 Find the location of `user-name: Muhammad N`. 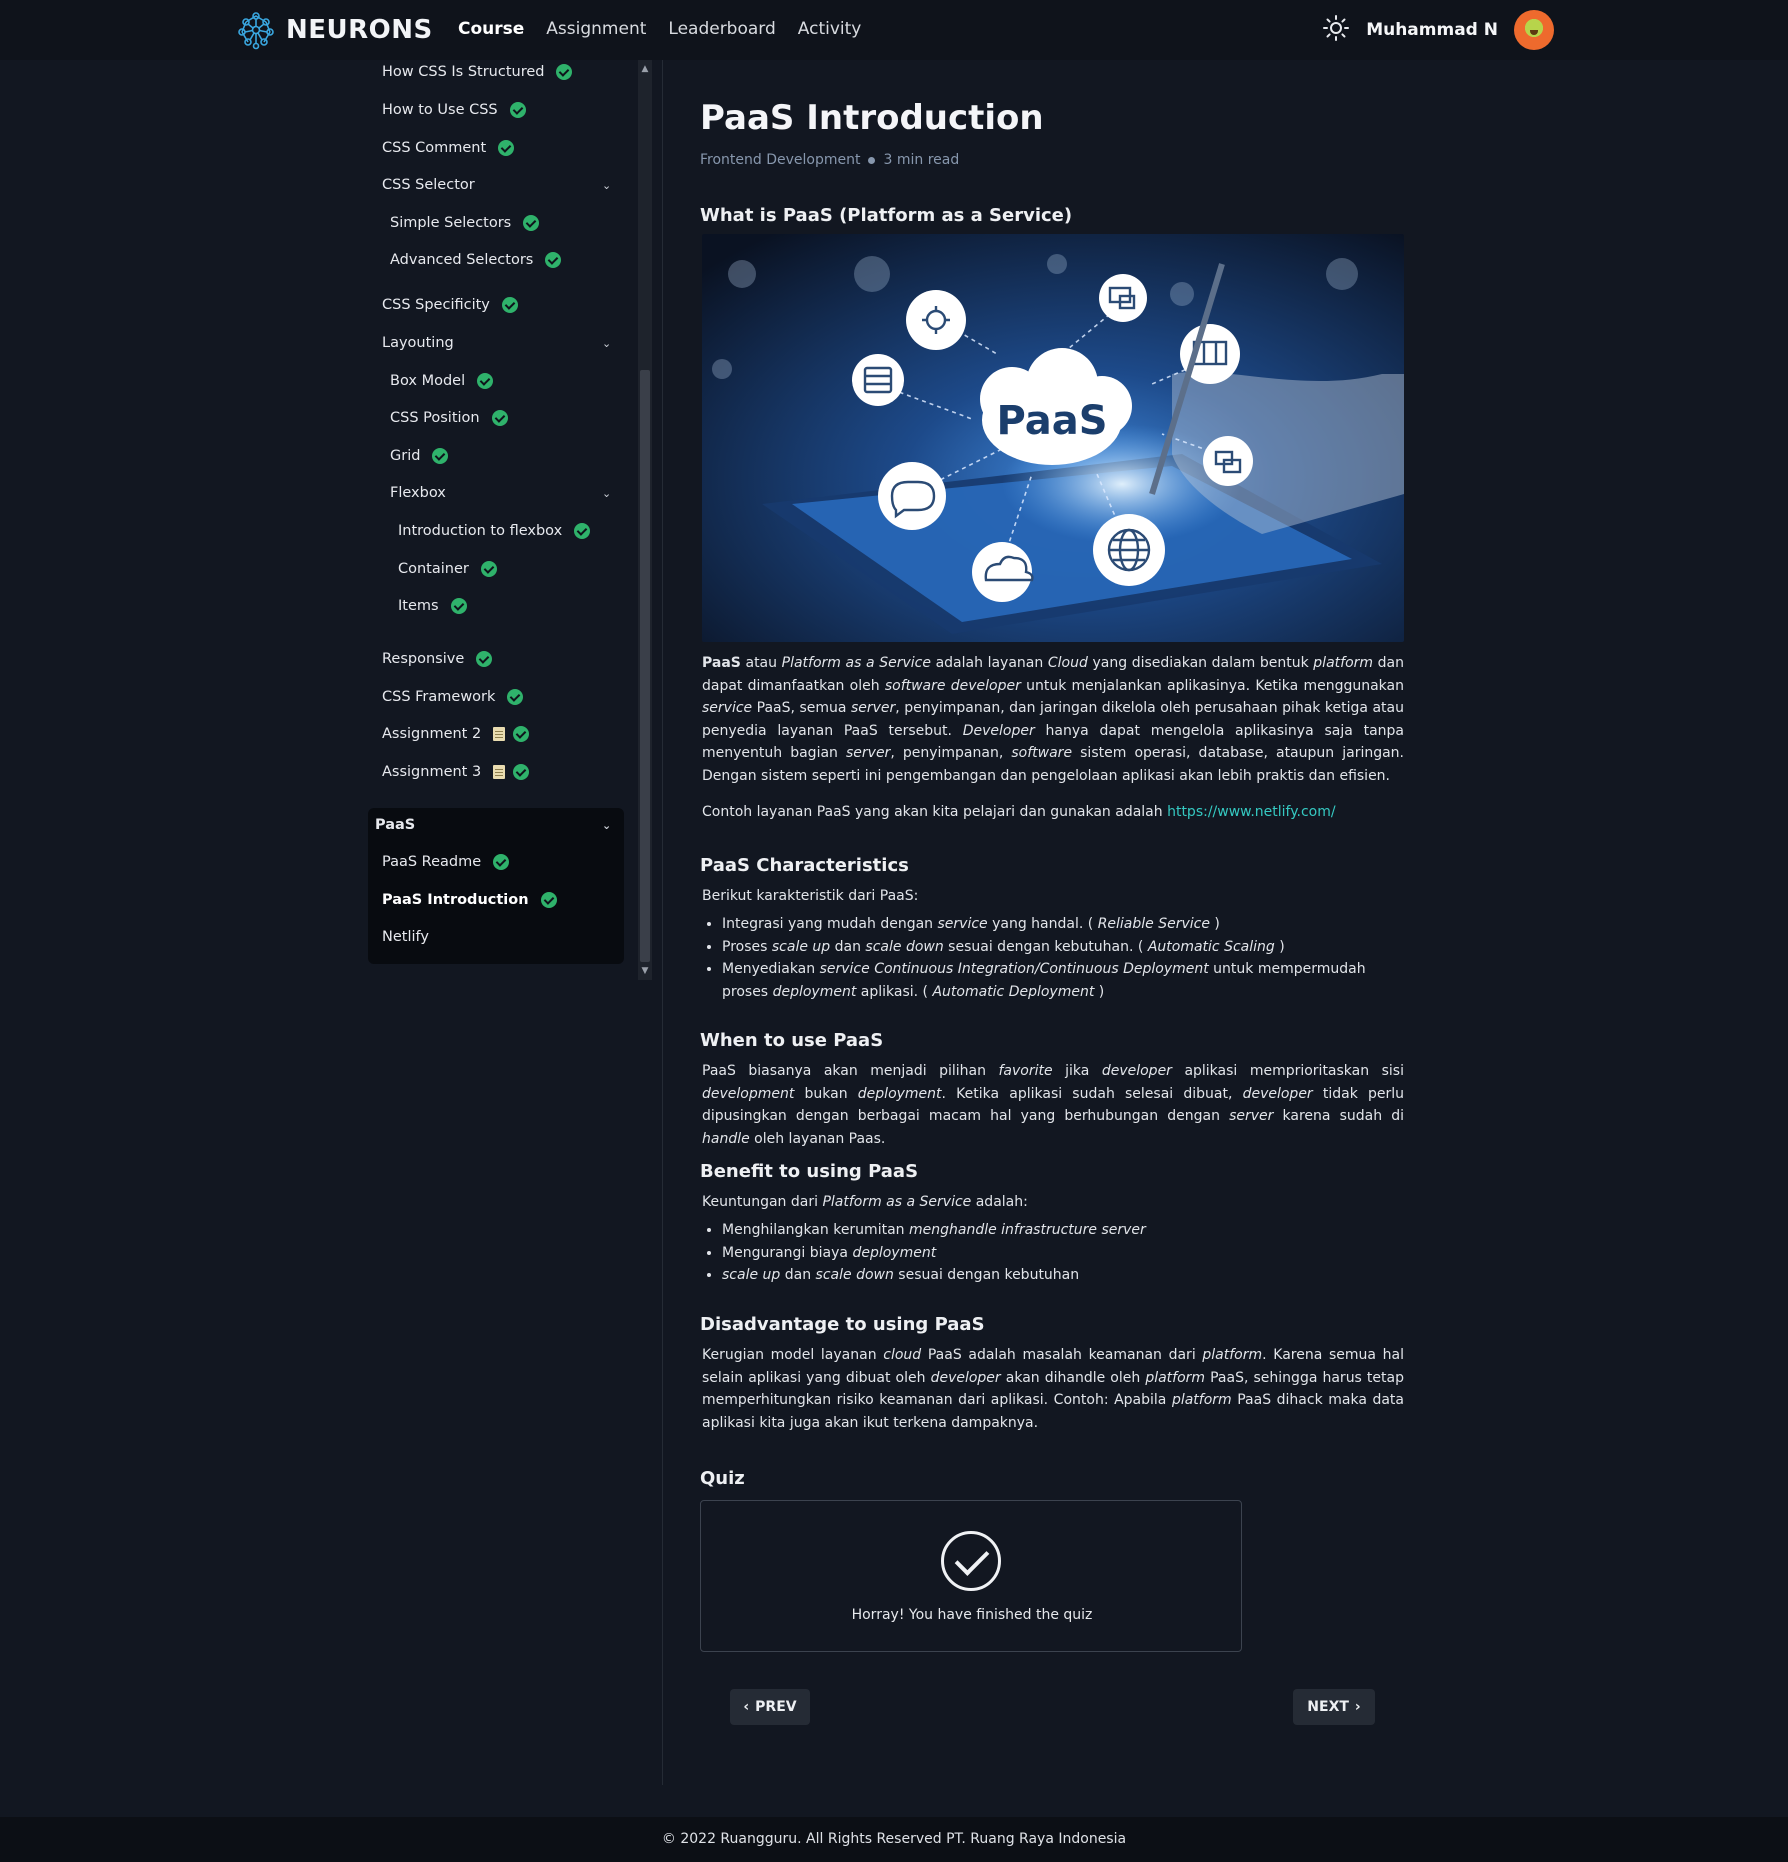

user-name: Muhammad N is located at coordinates (1432, 30).